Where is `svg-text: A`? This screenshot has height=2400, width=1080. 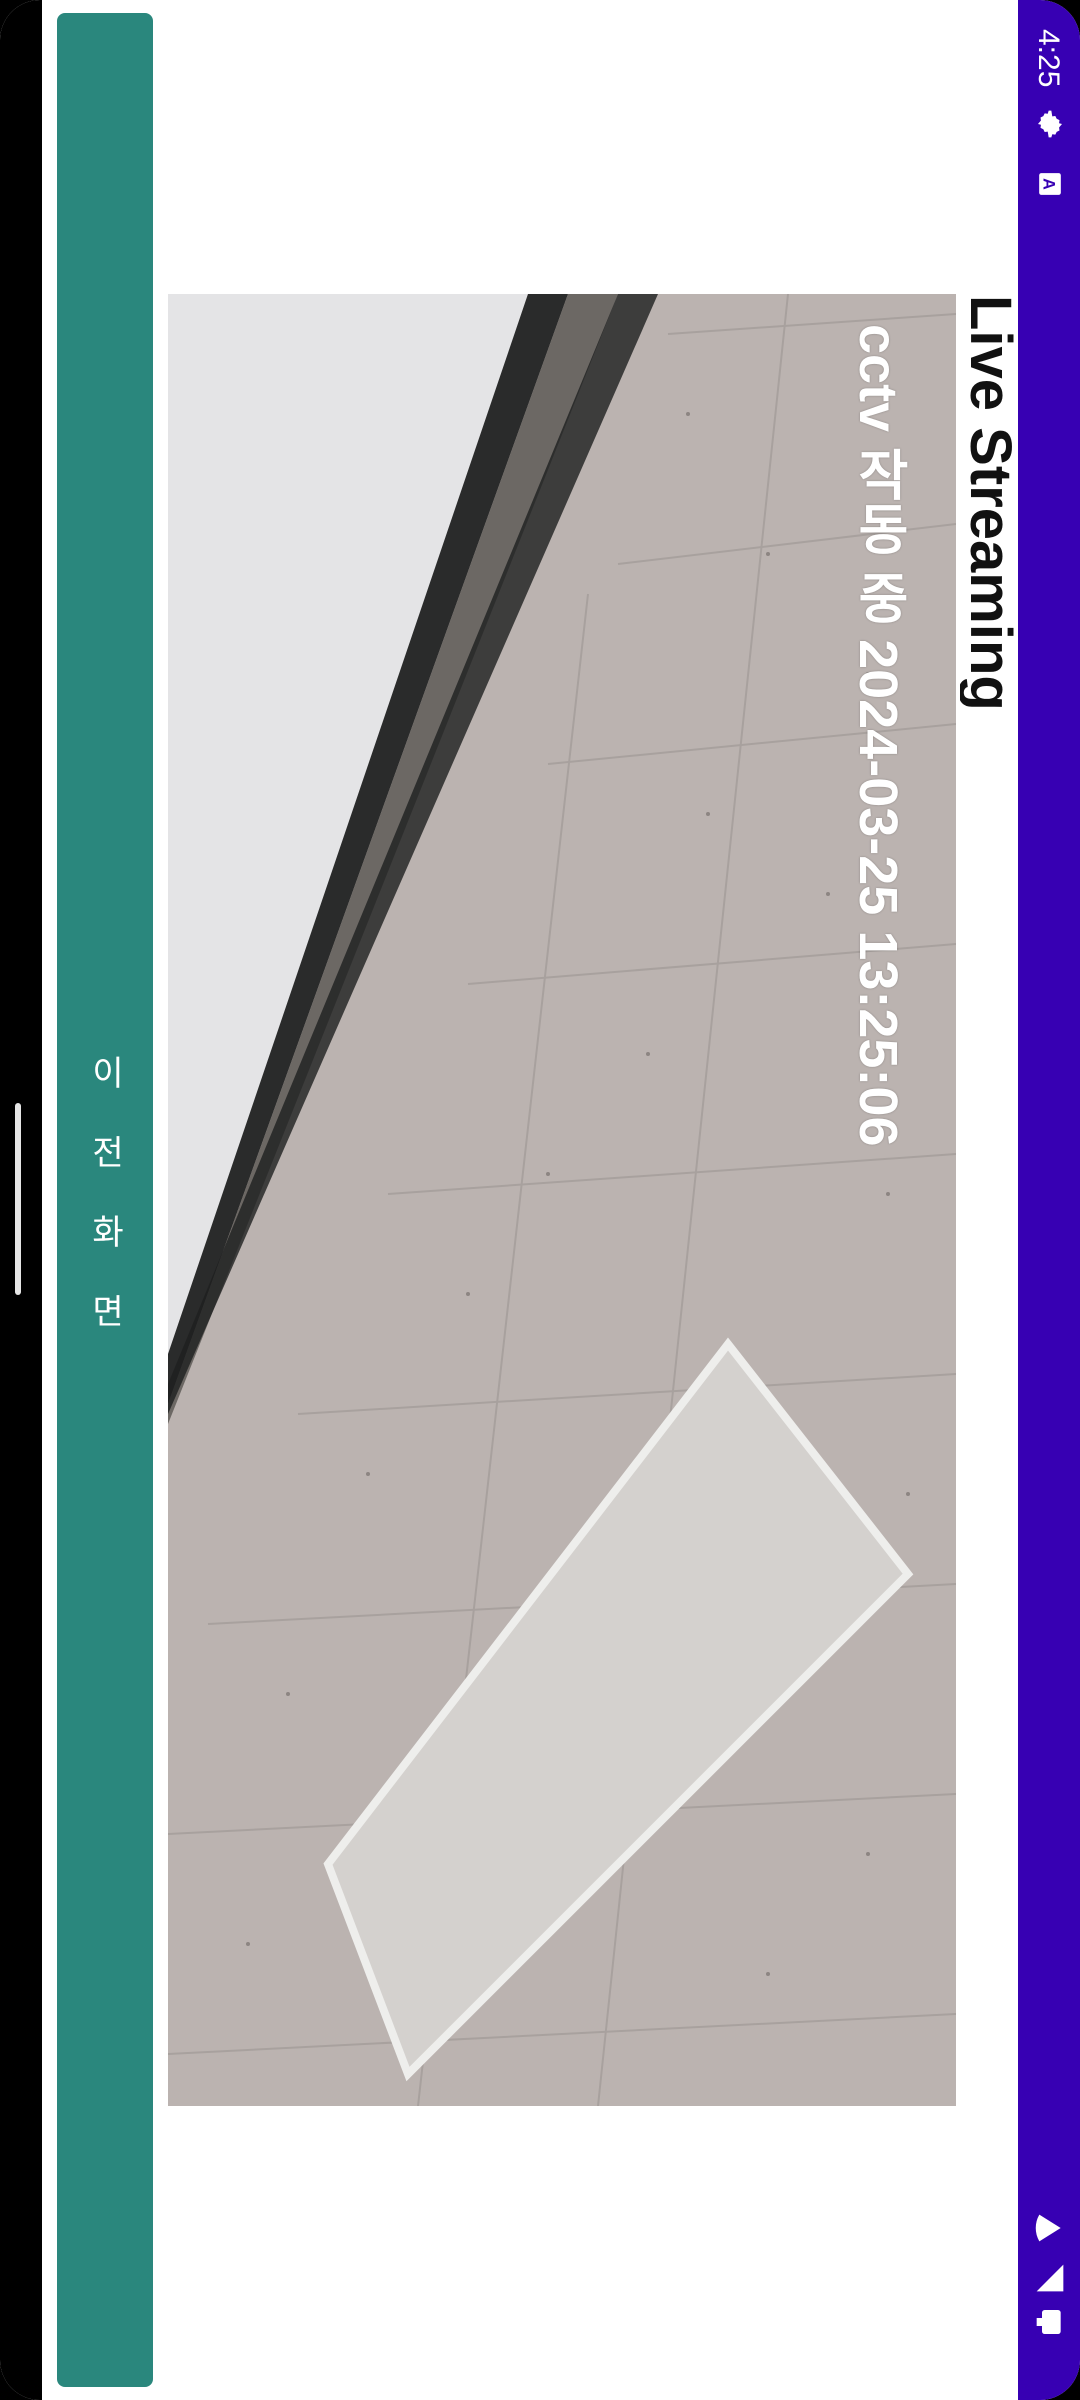
svg-text: A is located at coordinates (1049, 184).